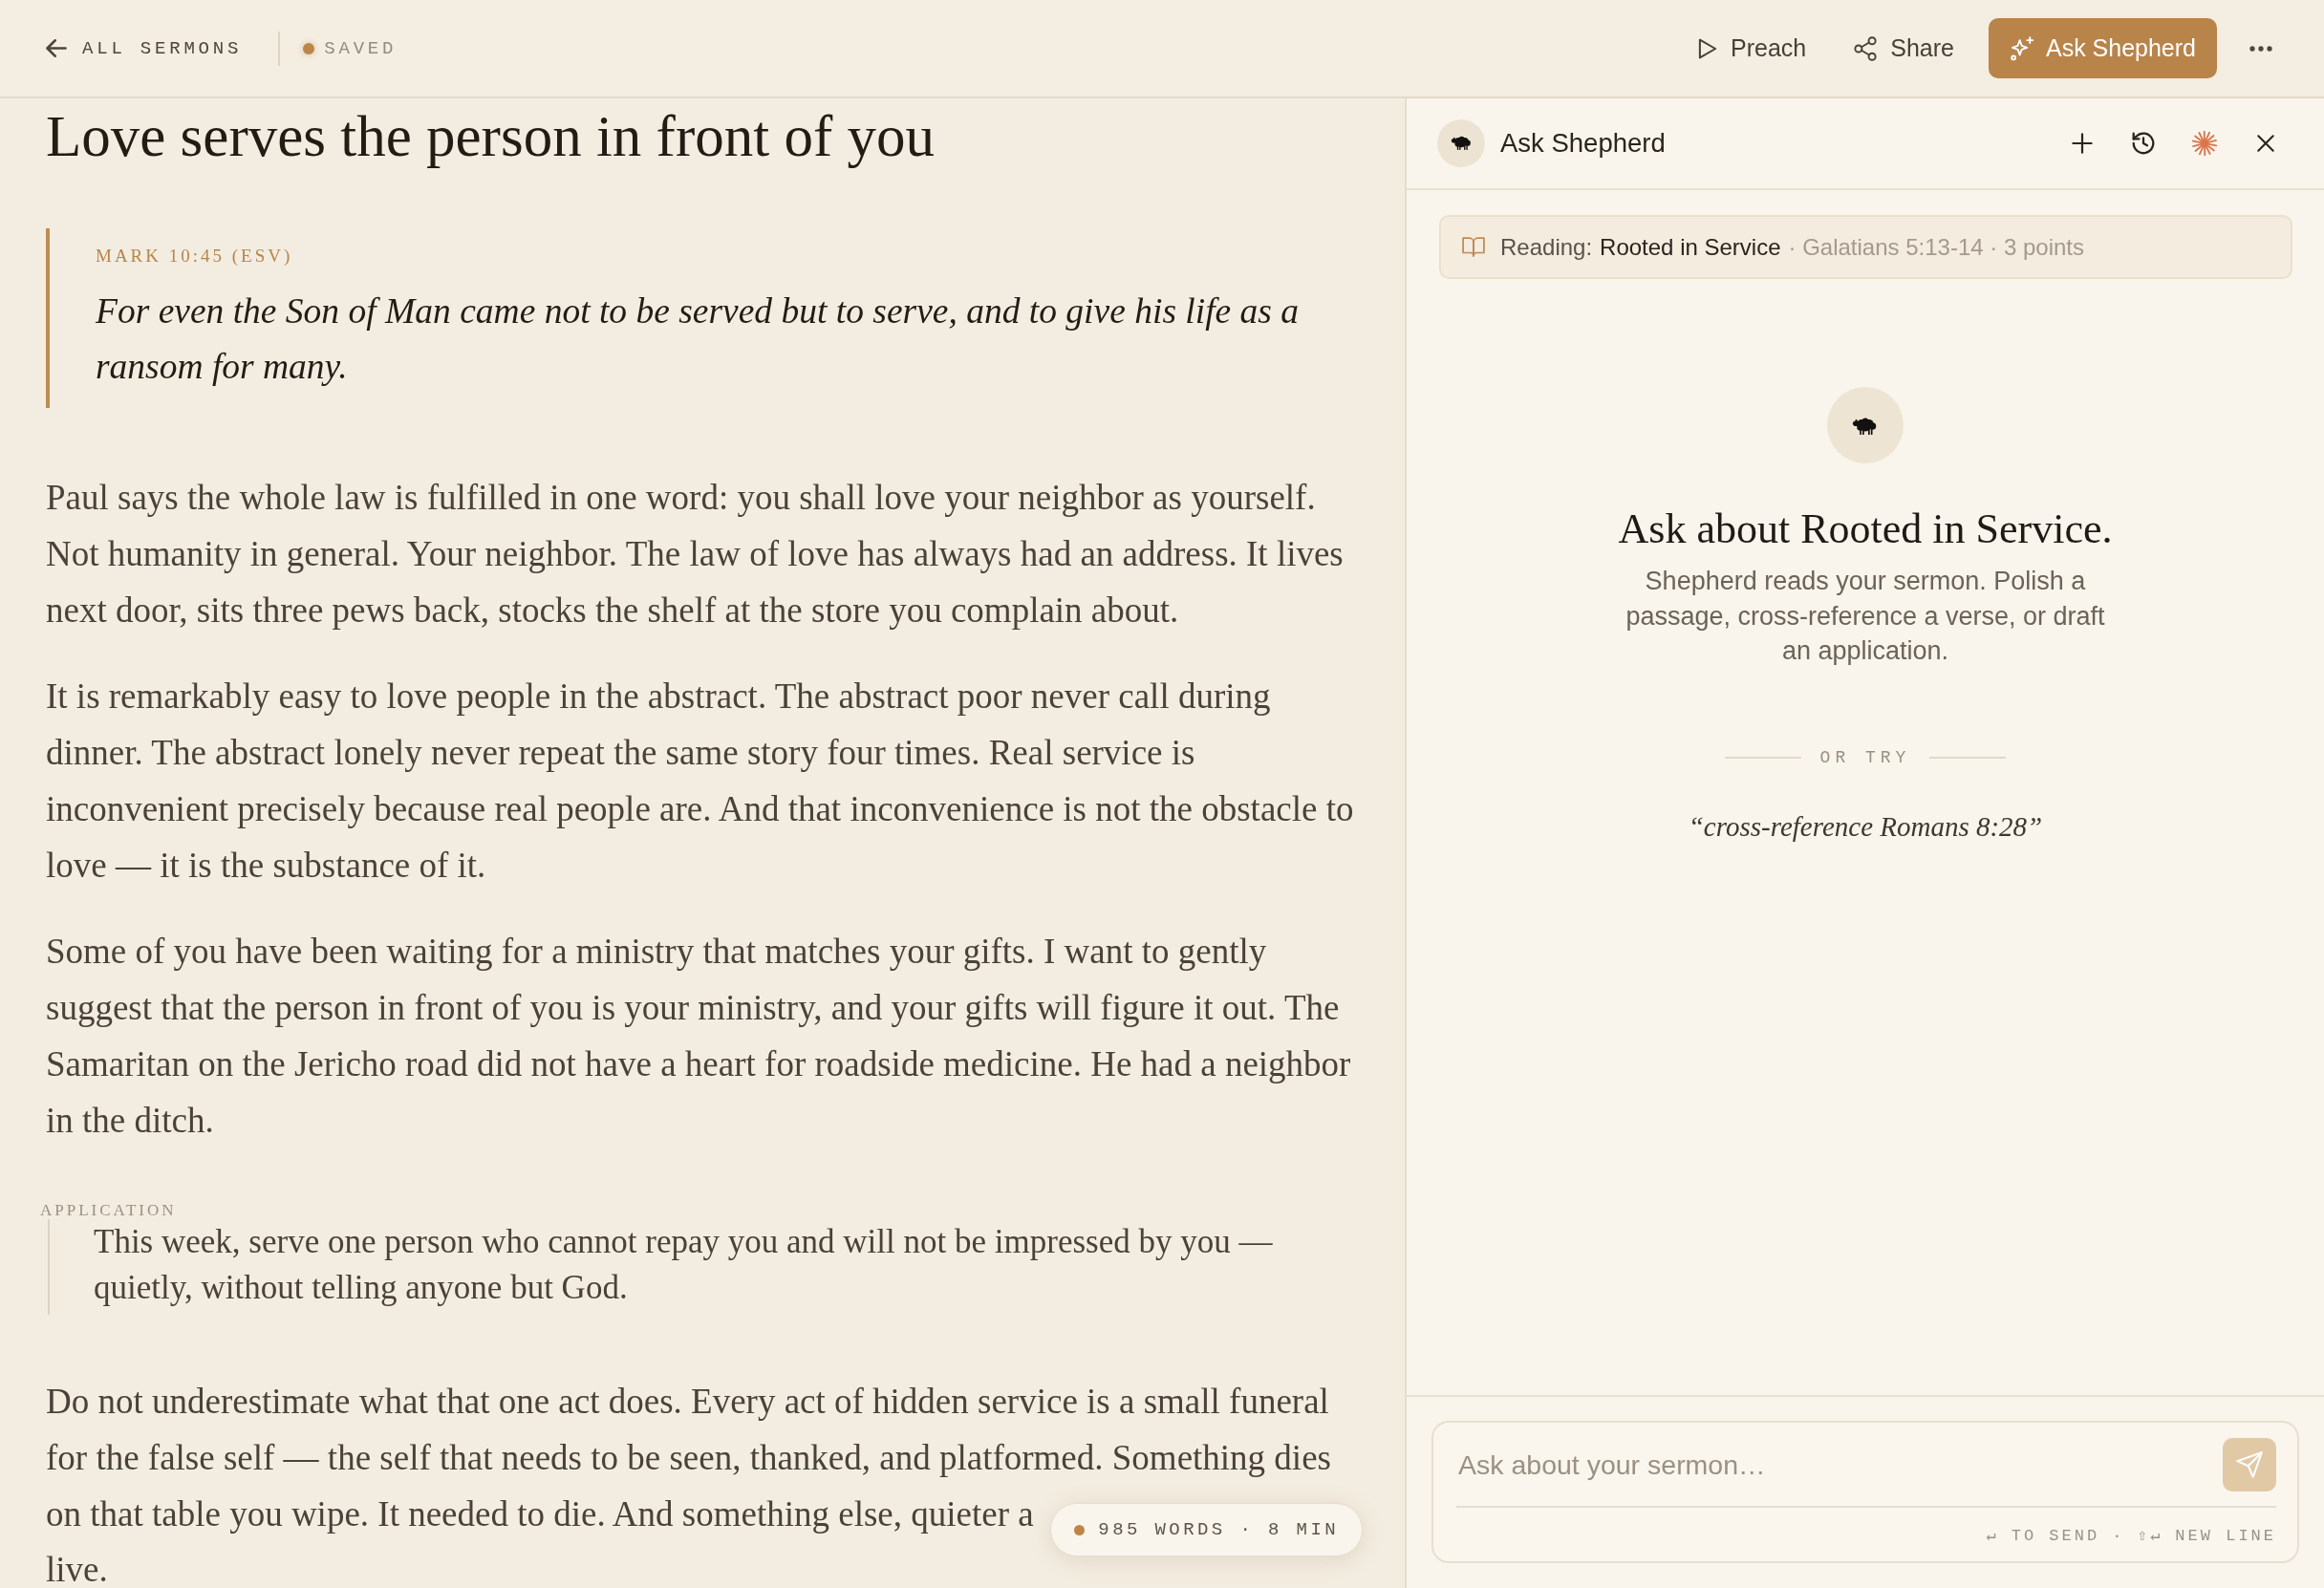 The height and width of the screenshot is (1588, 2324). Describe the element at coordinates (695, 554) in the screenshot. I see `body-paragraph: Paul says the whole law is fulfilled in one word: you shall love your neighbor as yourself. Not humanity in general. Your neighbor. The law of love has always had an address. It lives next door, sits three pews back, stocks the shelf at the store you complain about.` at that location.